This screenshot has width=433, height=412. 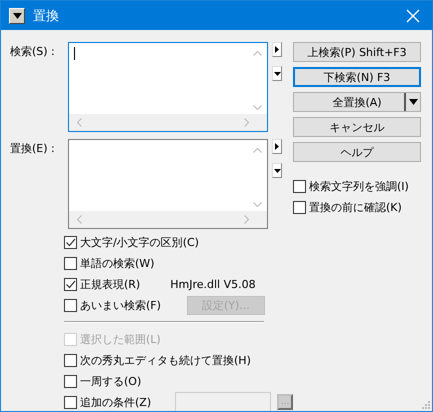 I want to click on resize-grip-icon, so click(x=426, y=405).